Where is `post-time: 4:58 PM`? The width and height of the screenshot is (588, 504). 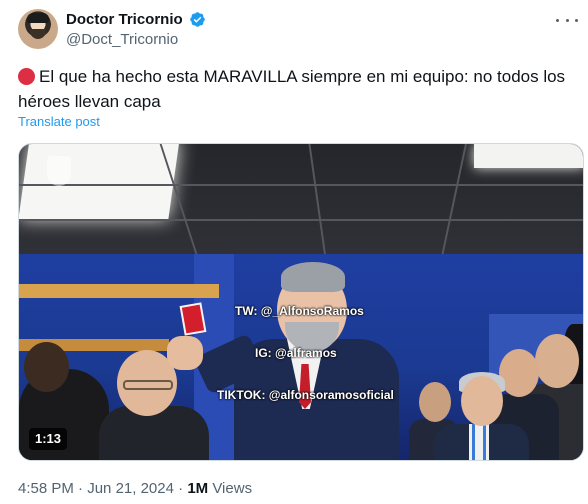
post-time: 4:58 PM is located at coordinates (46, 488).